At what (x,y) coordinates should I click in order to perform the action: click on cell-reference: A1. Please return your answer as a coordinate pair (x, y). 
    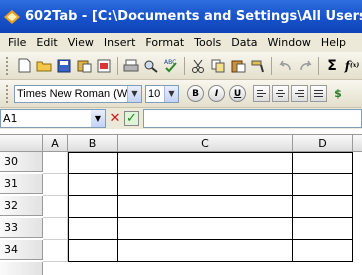
    Looking at the image, I should click on (10, 118).